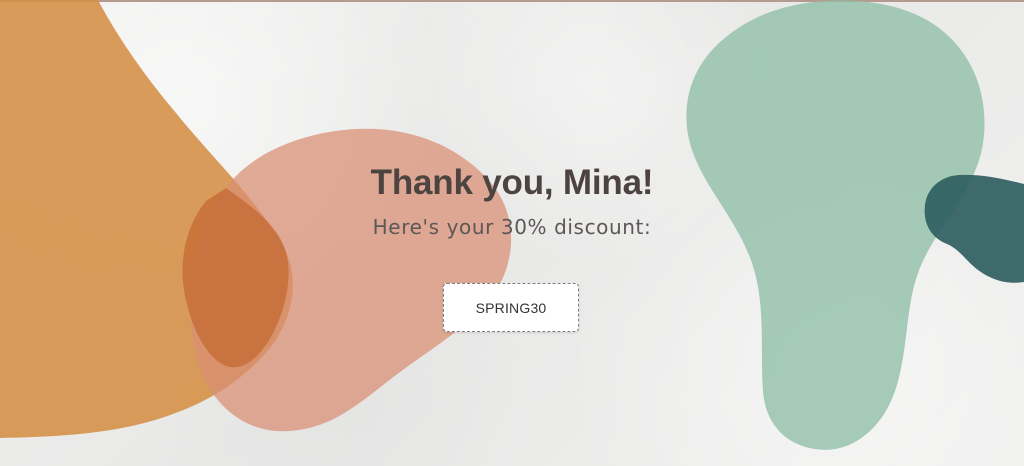  What do you see at coordinates (974, 228) in the screenshot?
I see `teal-blob` at bounding box center [974, 228].